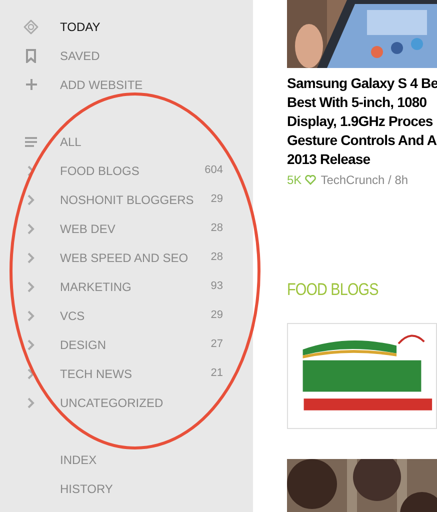 This screenshot has height=512, width=437. I want to click on item-count: 21, so click(216, 374).